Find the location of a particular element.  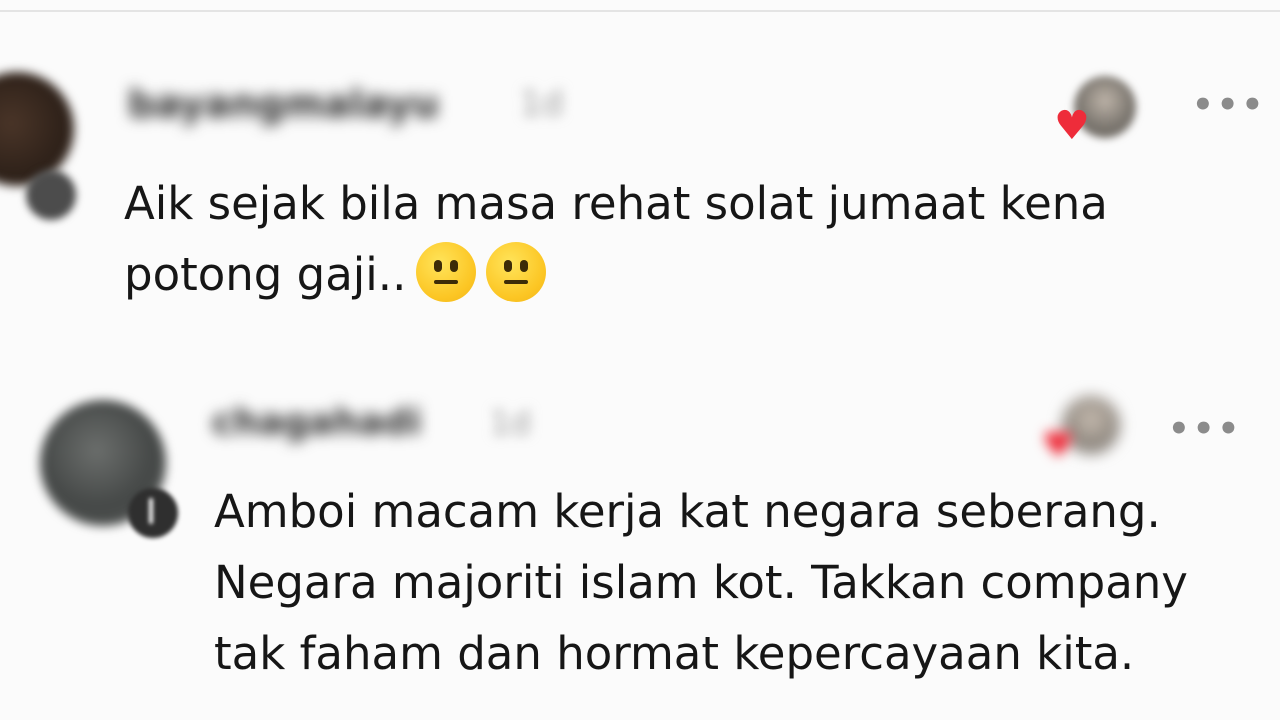

top-divider is located at coordinates (640, 11).